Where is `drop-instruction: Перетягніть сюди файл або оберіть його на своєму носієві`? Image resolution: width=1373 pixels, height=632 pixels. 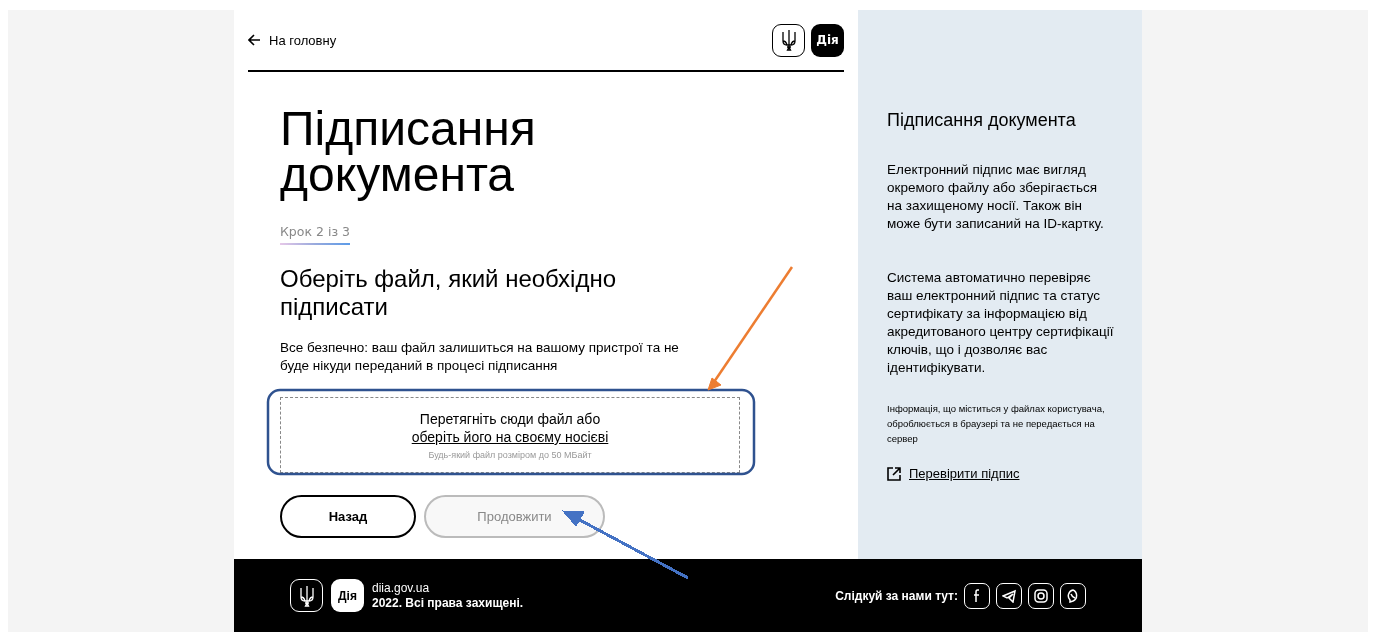
drop-instruction: Перетягніть сюди файл або оберіть його на своєму носієві is located at coordinates (510, 428).